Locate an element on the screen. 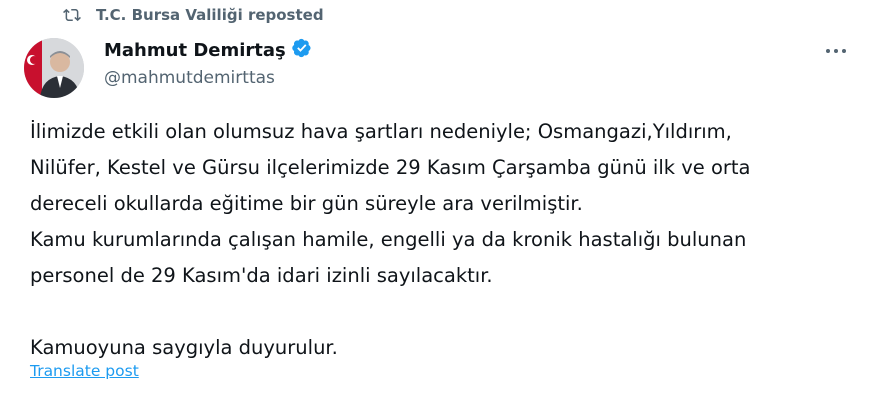 The width and height of the screenshot is (881, 410). repost-header: T.C. Bursa Valiliği reposted is located at coordinates (193, 15).